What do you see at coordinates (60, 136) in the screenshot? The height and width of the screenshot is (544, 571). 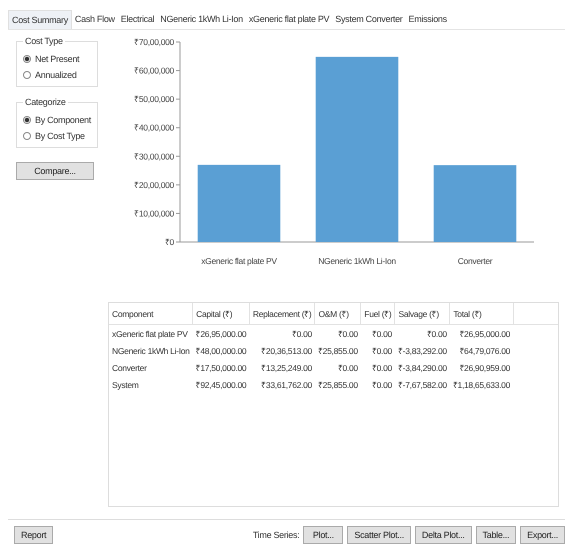 I see `radio-label: By Cost Type` at bounding box center [60, 136].